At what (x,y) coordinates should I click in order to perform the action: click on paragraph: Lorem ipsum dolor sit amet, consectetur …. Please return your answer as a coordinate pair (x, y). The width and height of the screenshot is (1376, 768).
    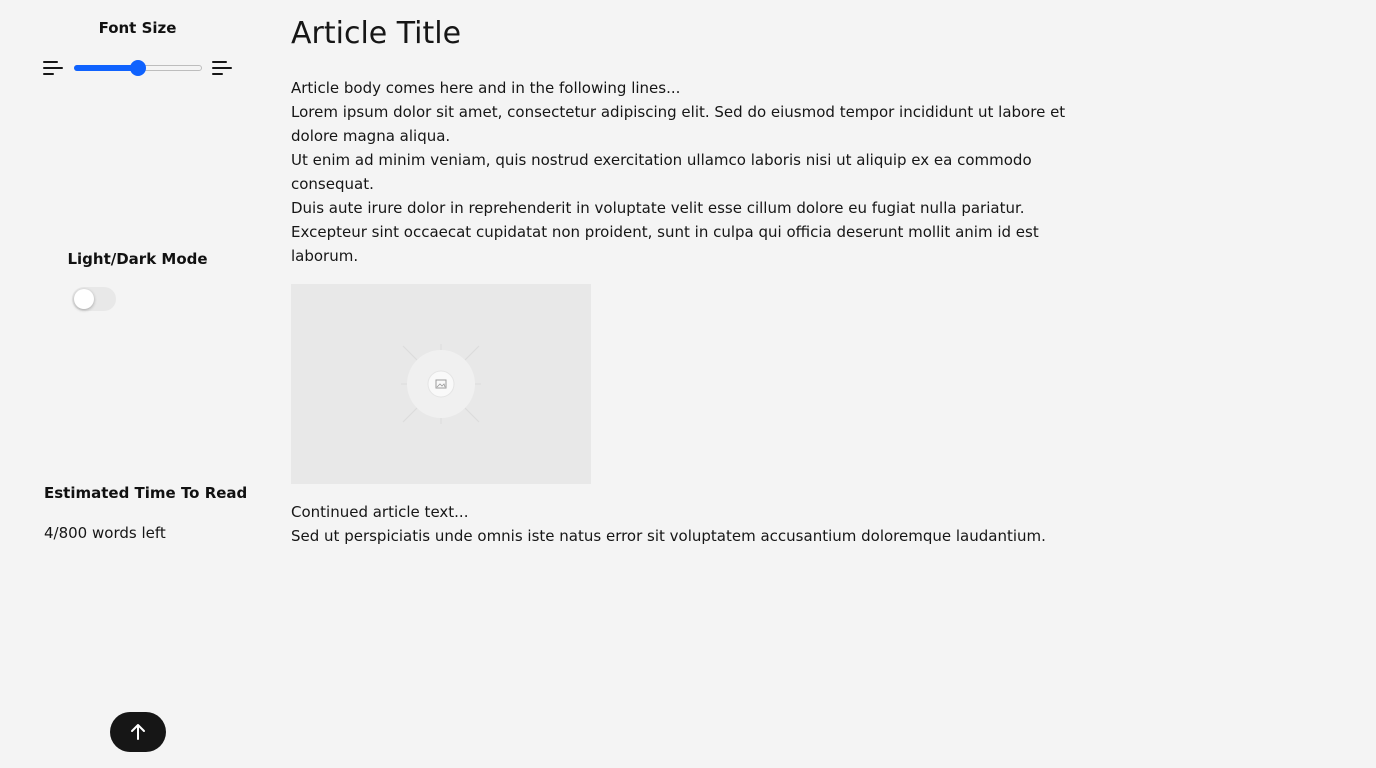
    Looking at the image, I should click on (678, 124).